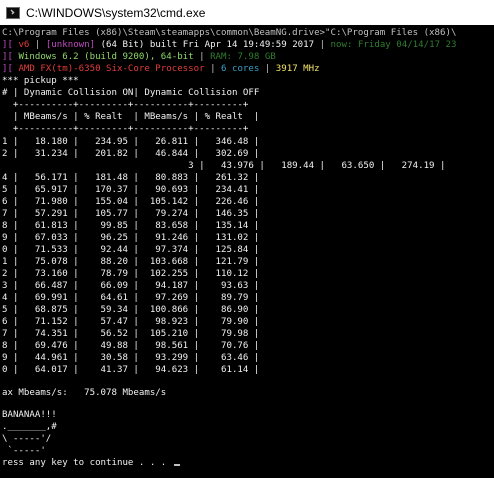 The height and width of the screenshot is (478, 494). I want to click on console-text-segment: 3917 MHz, so click(297, 69).